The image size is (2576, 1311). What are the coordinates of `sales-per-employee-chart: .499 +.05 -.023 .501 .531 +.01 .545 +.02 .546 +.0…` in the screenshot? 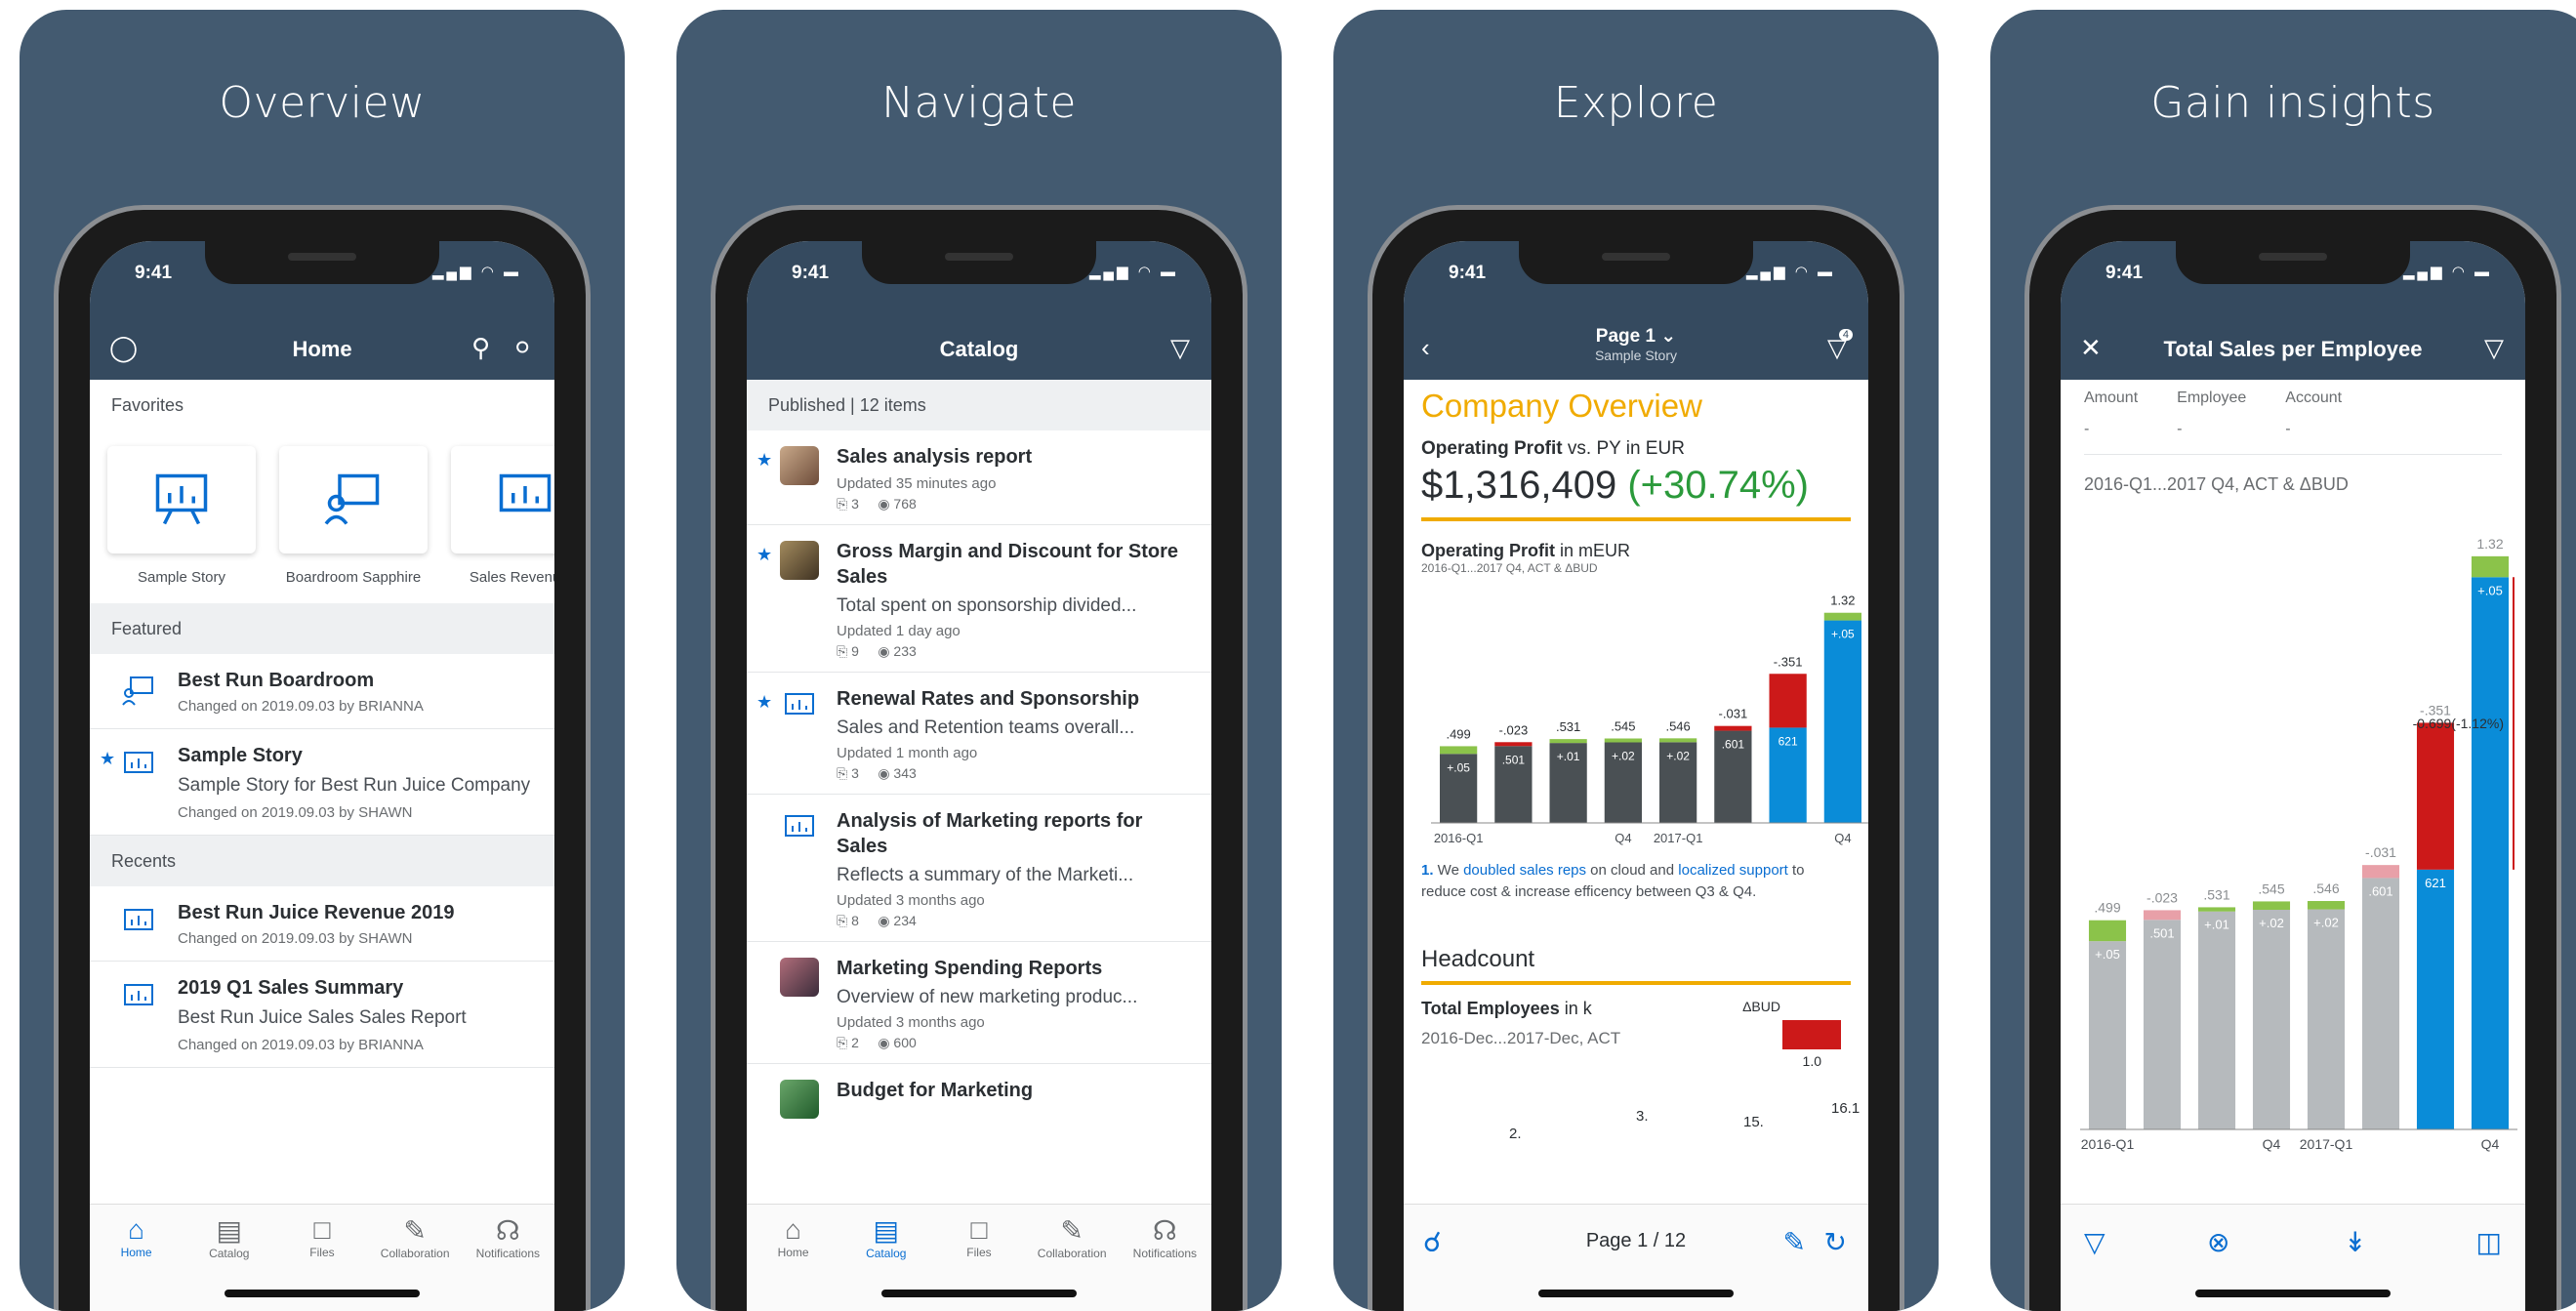 It's located at (2293, 836).